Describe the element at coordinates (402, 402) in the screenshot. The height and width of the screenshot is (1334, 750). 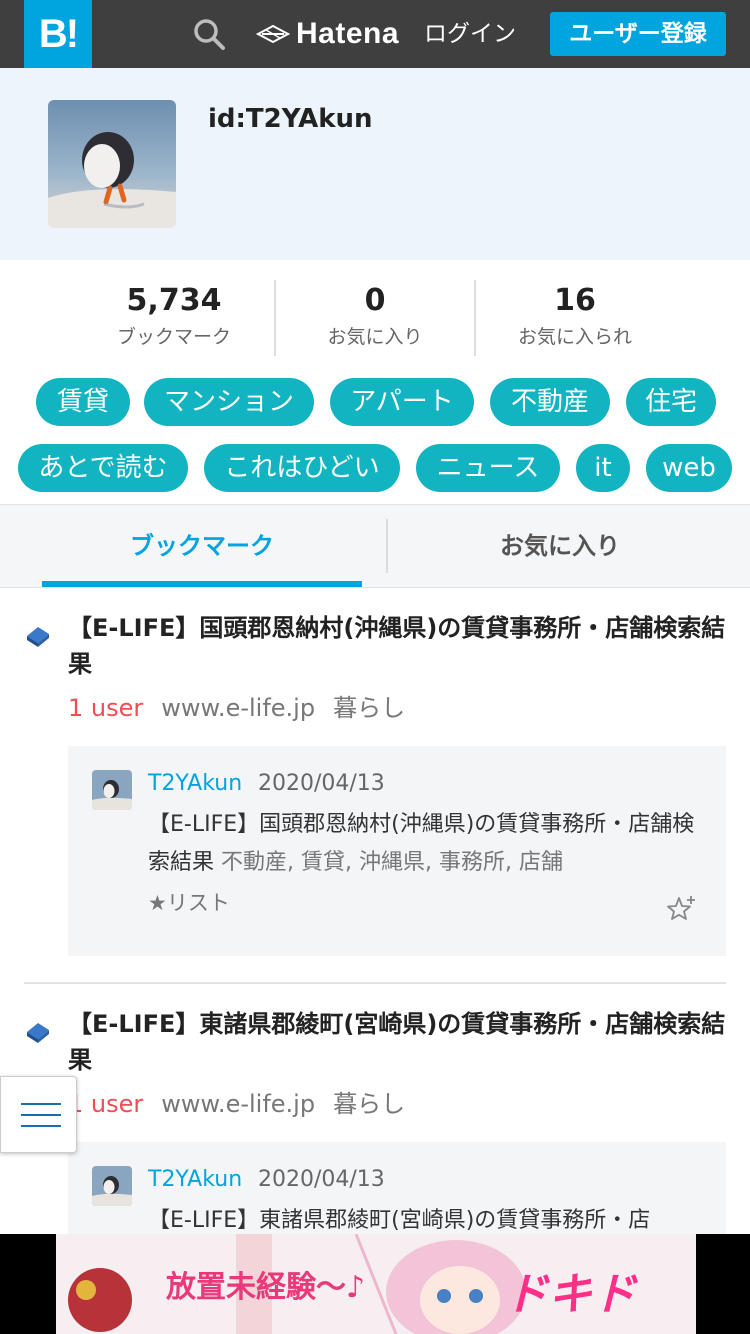
I see `tag-chip: アパート` at that location.